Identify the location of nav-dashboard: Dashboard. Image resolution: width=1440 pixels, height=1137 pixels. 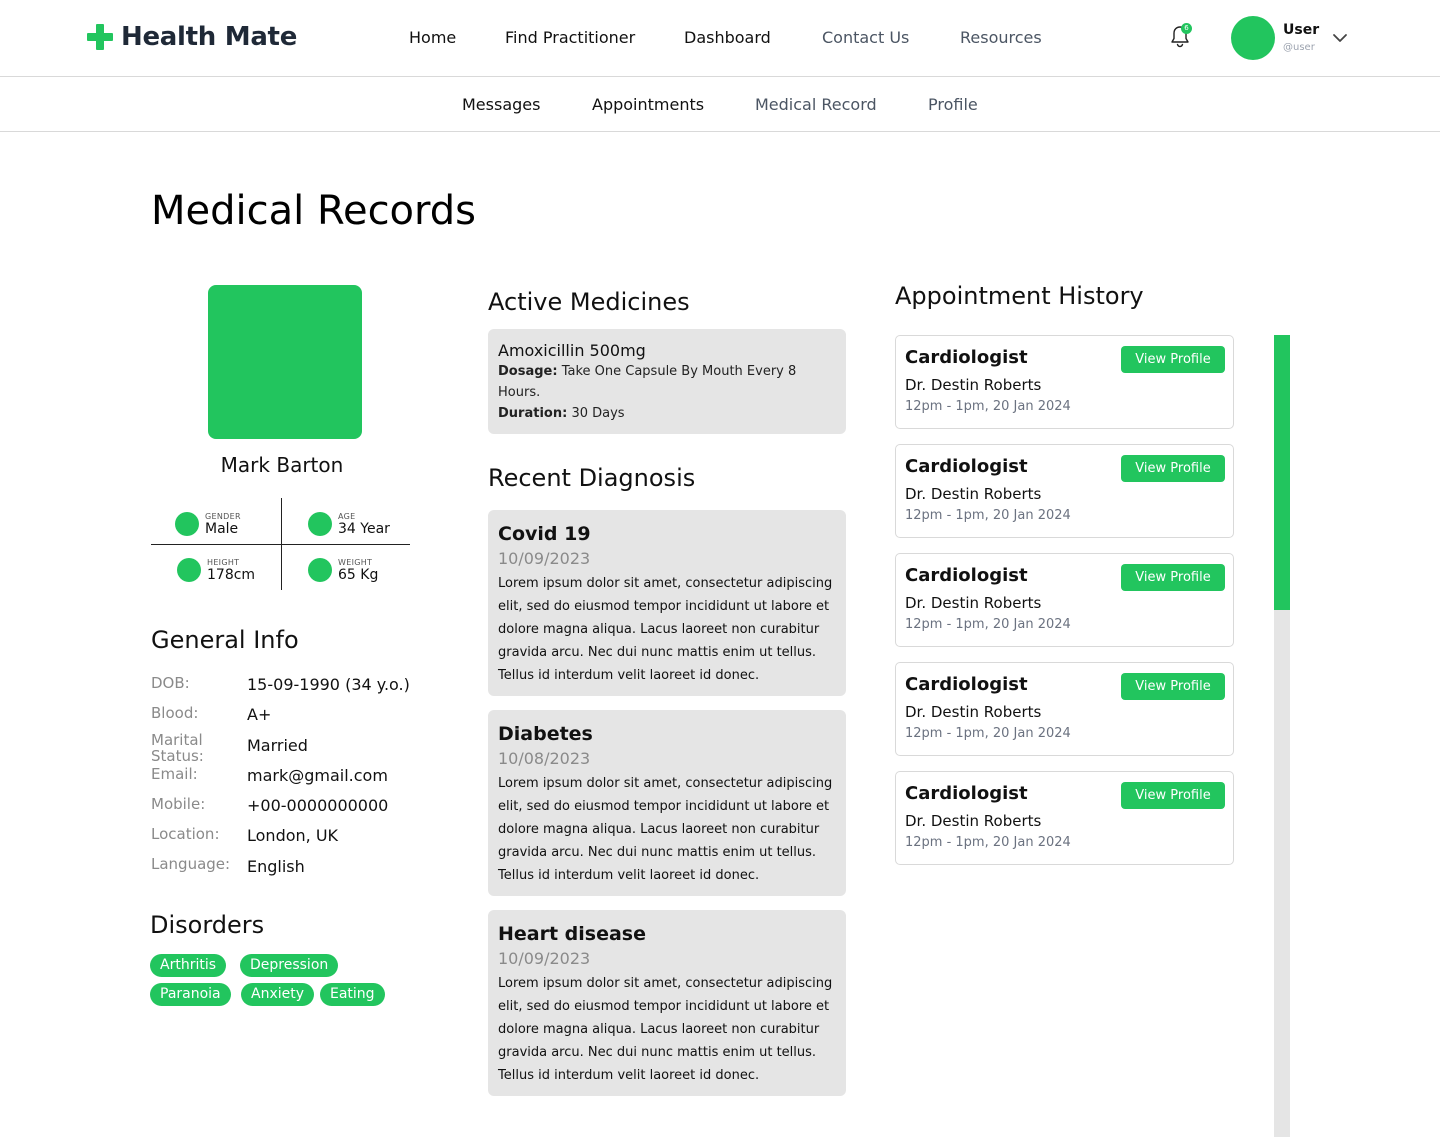
(727, 37).